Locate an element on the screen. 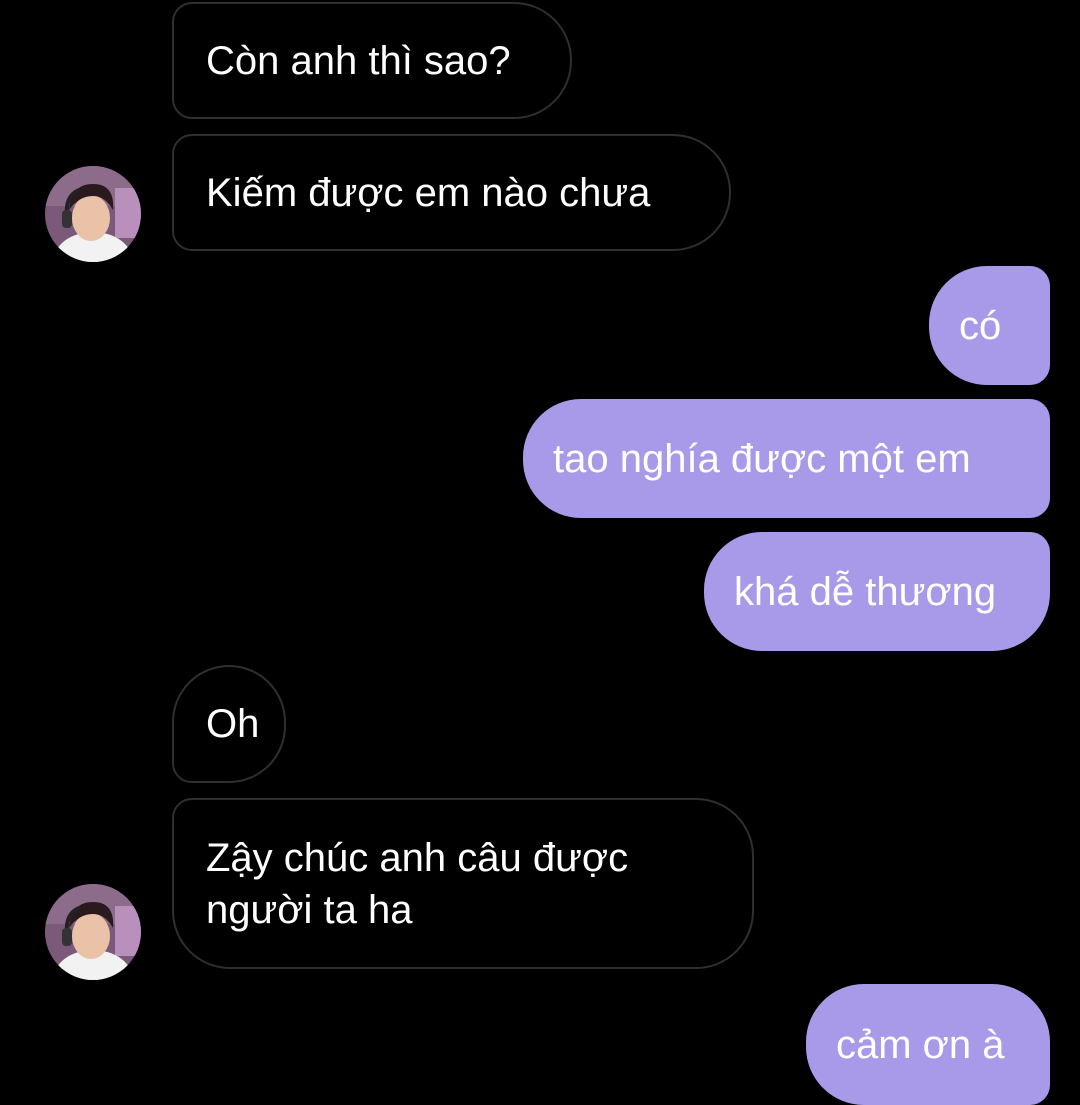  outgoing-message: cảm ơn à is located at coordinates (928, 1044).